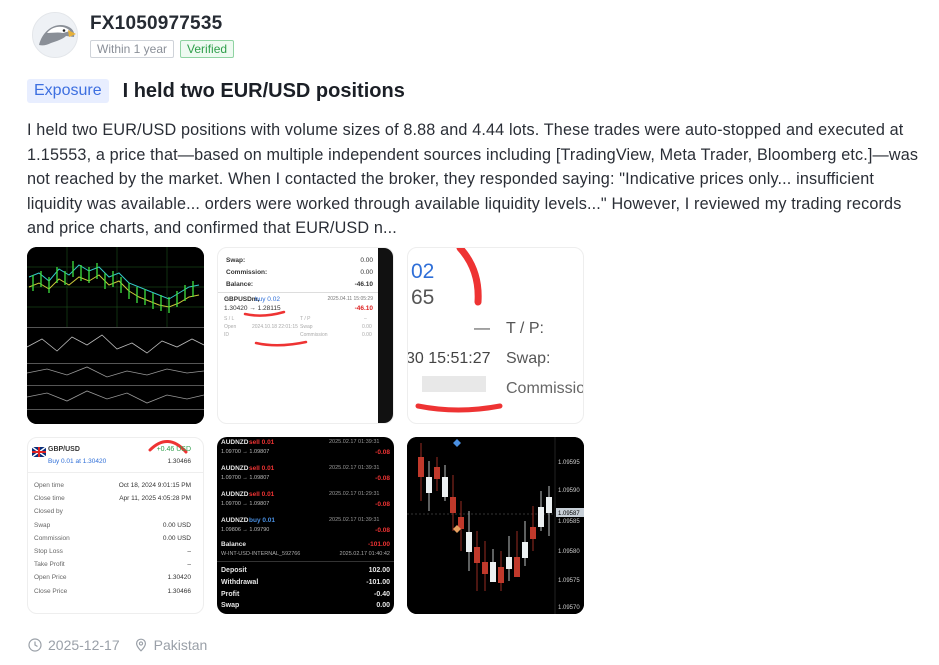 The image size is (939, 665). I want to click on zoom-time: 30 15:51:27, so click(449, 358).